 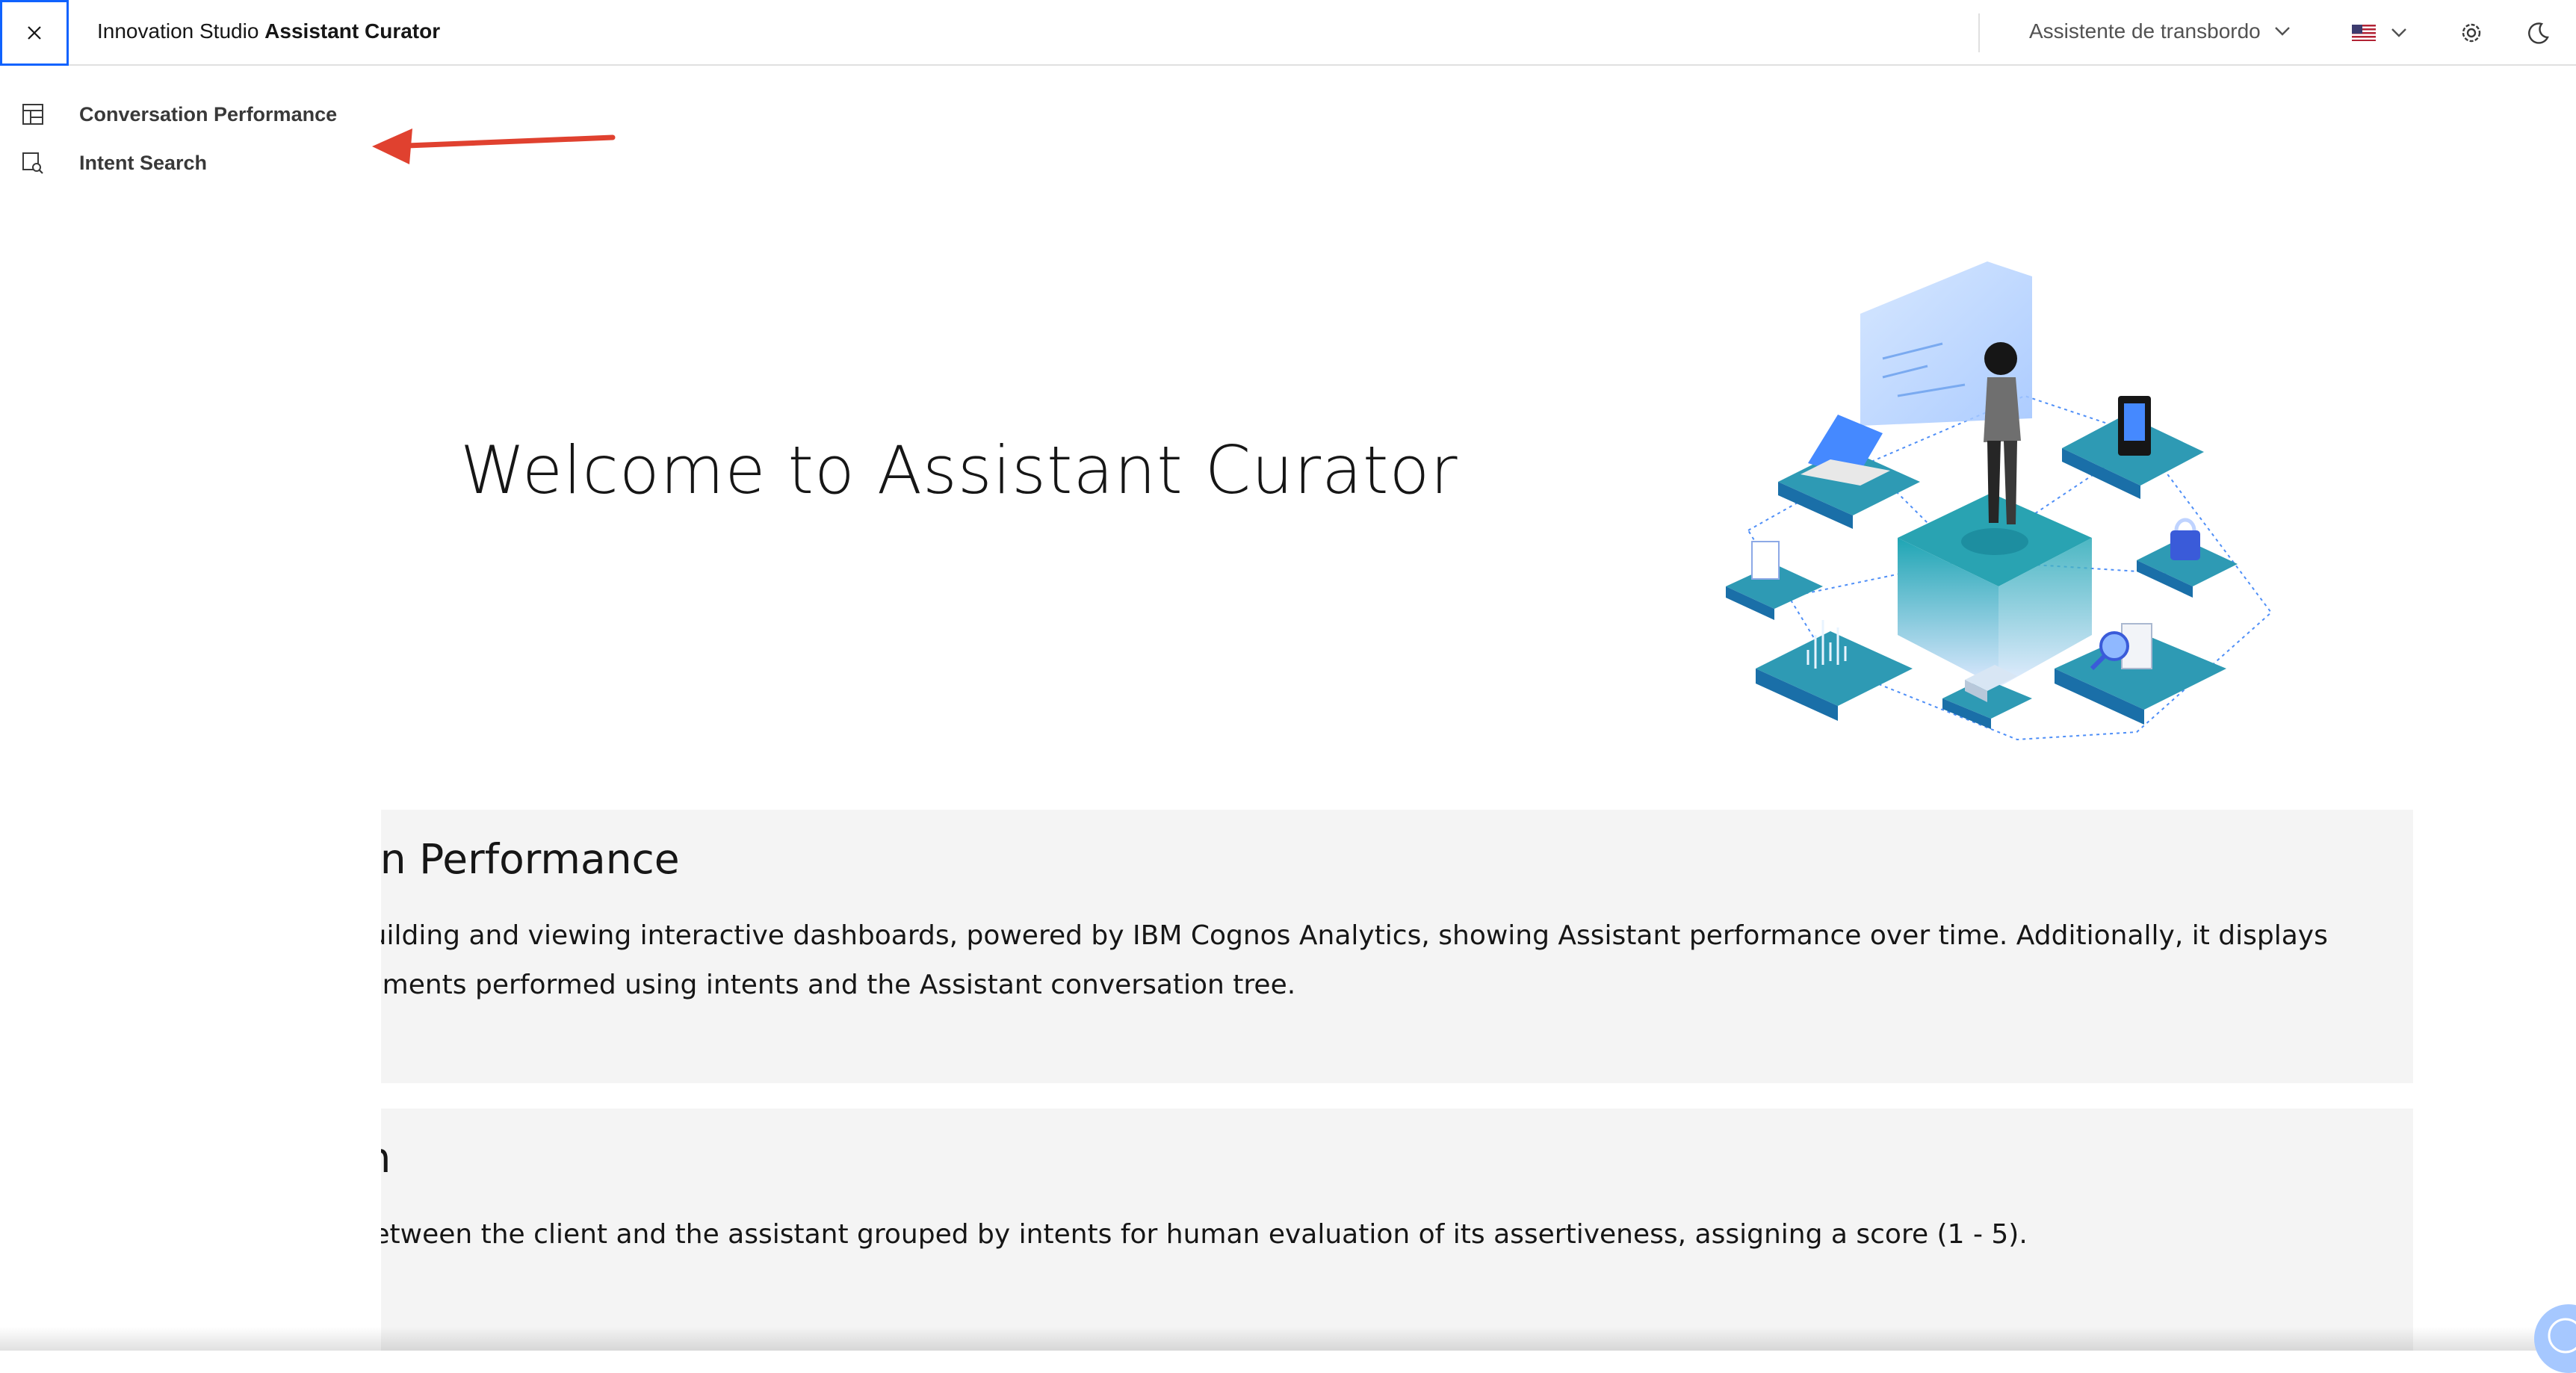 I want to click on moon-icon, so click(x=2538, y=33).